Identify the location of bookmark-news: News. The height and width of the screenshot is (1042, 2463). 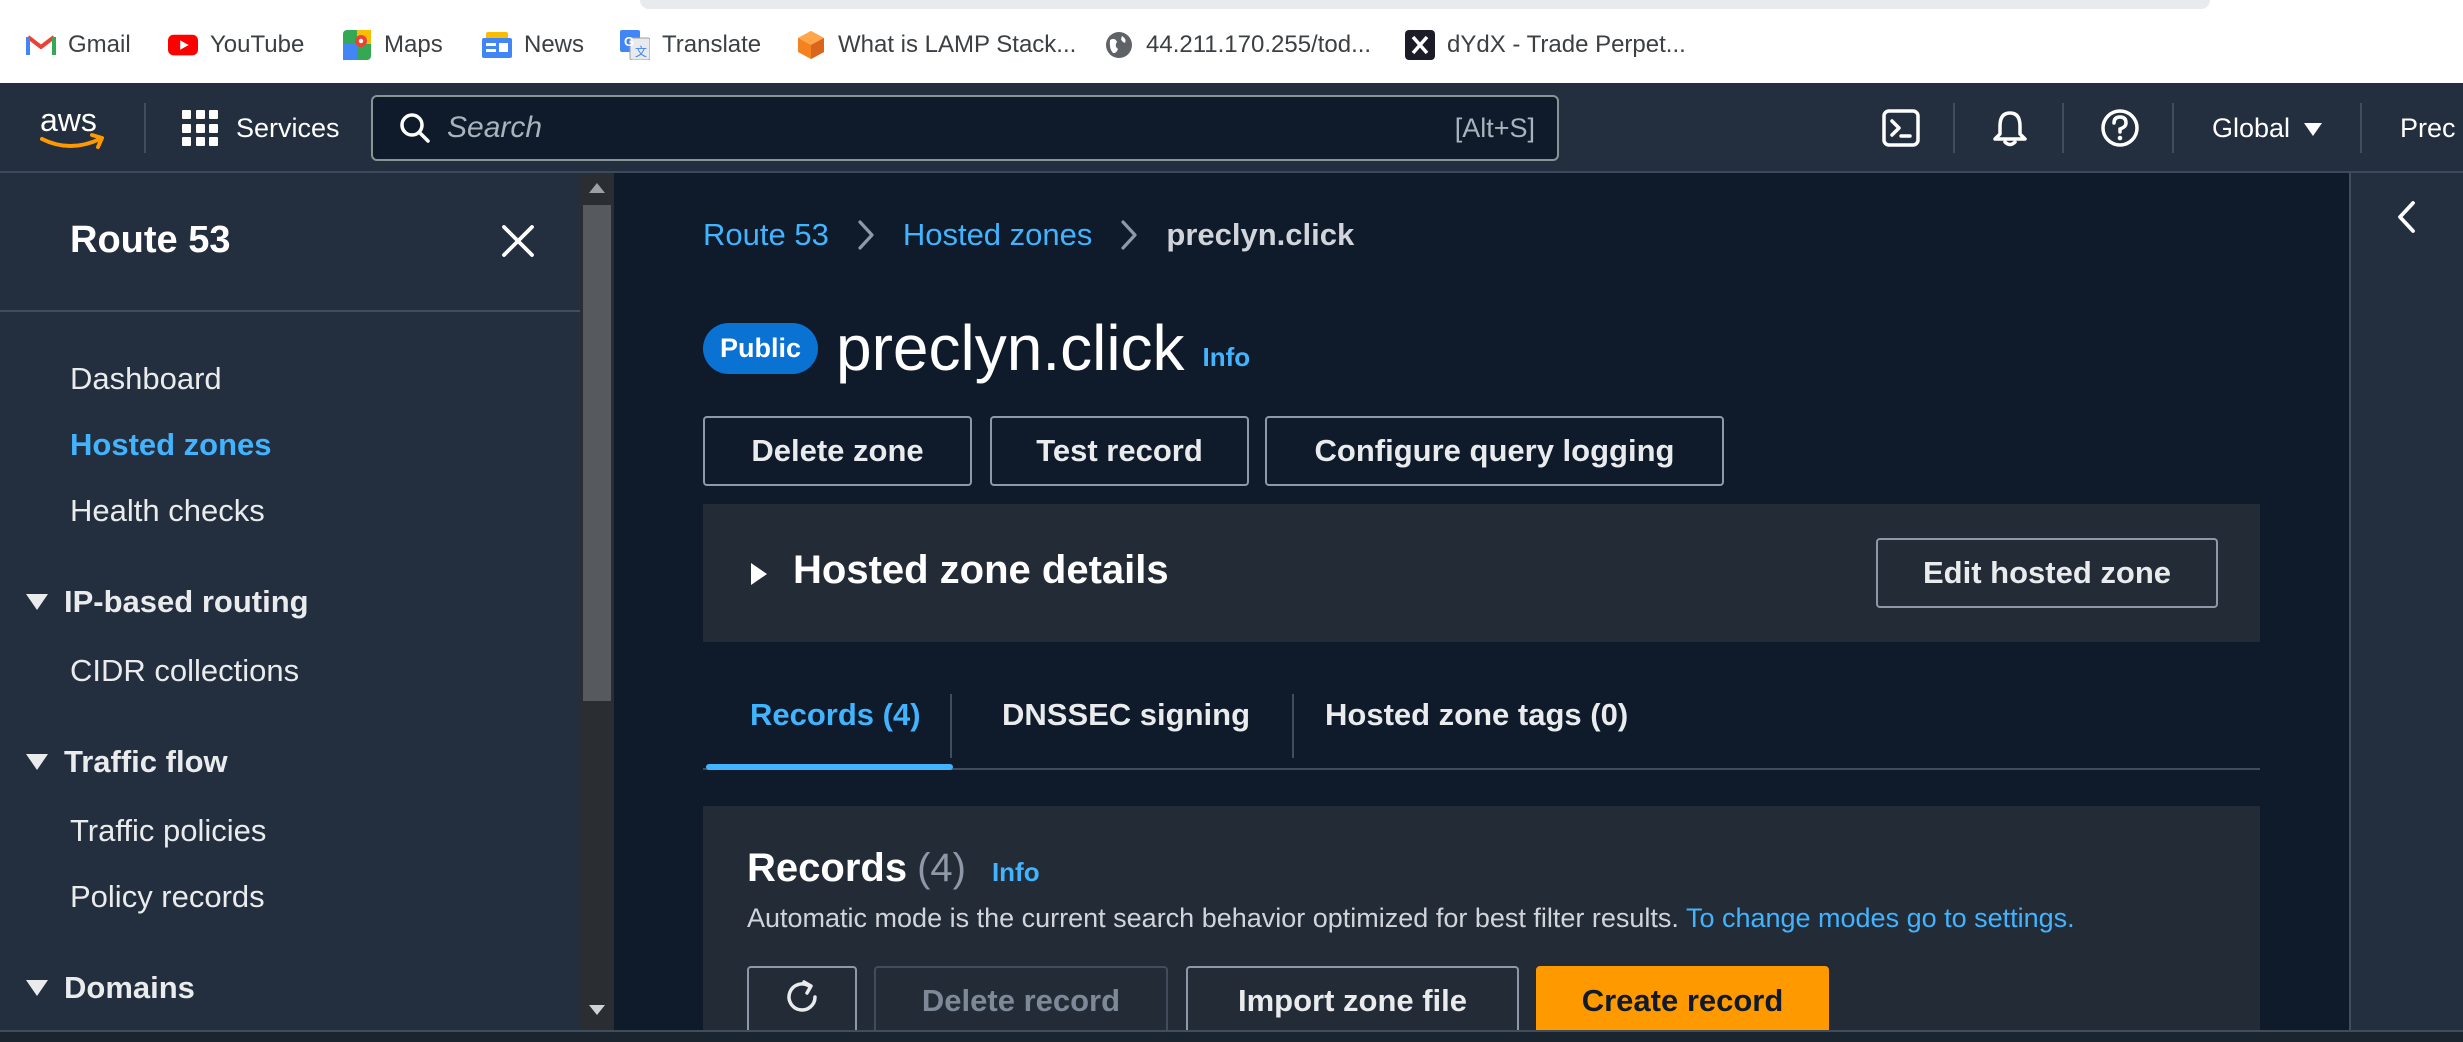
(533, 45).